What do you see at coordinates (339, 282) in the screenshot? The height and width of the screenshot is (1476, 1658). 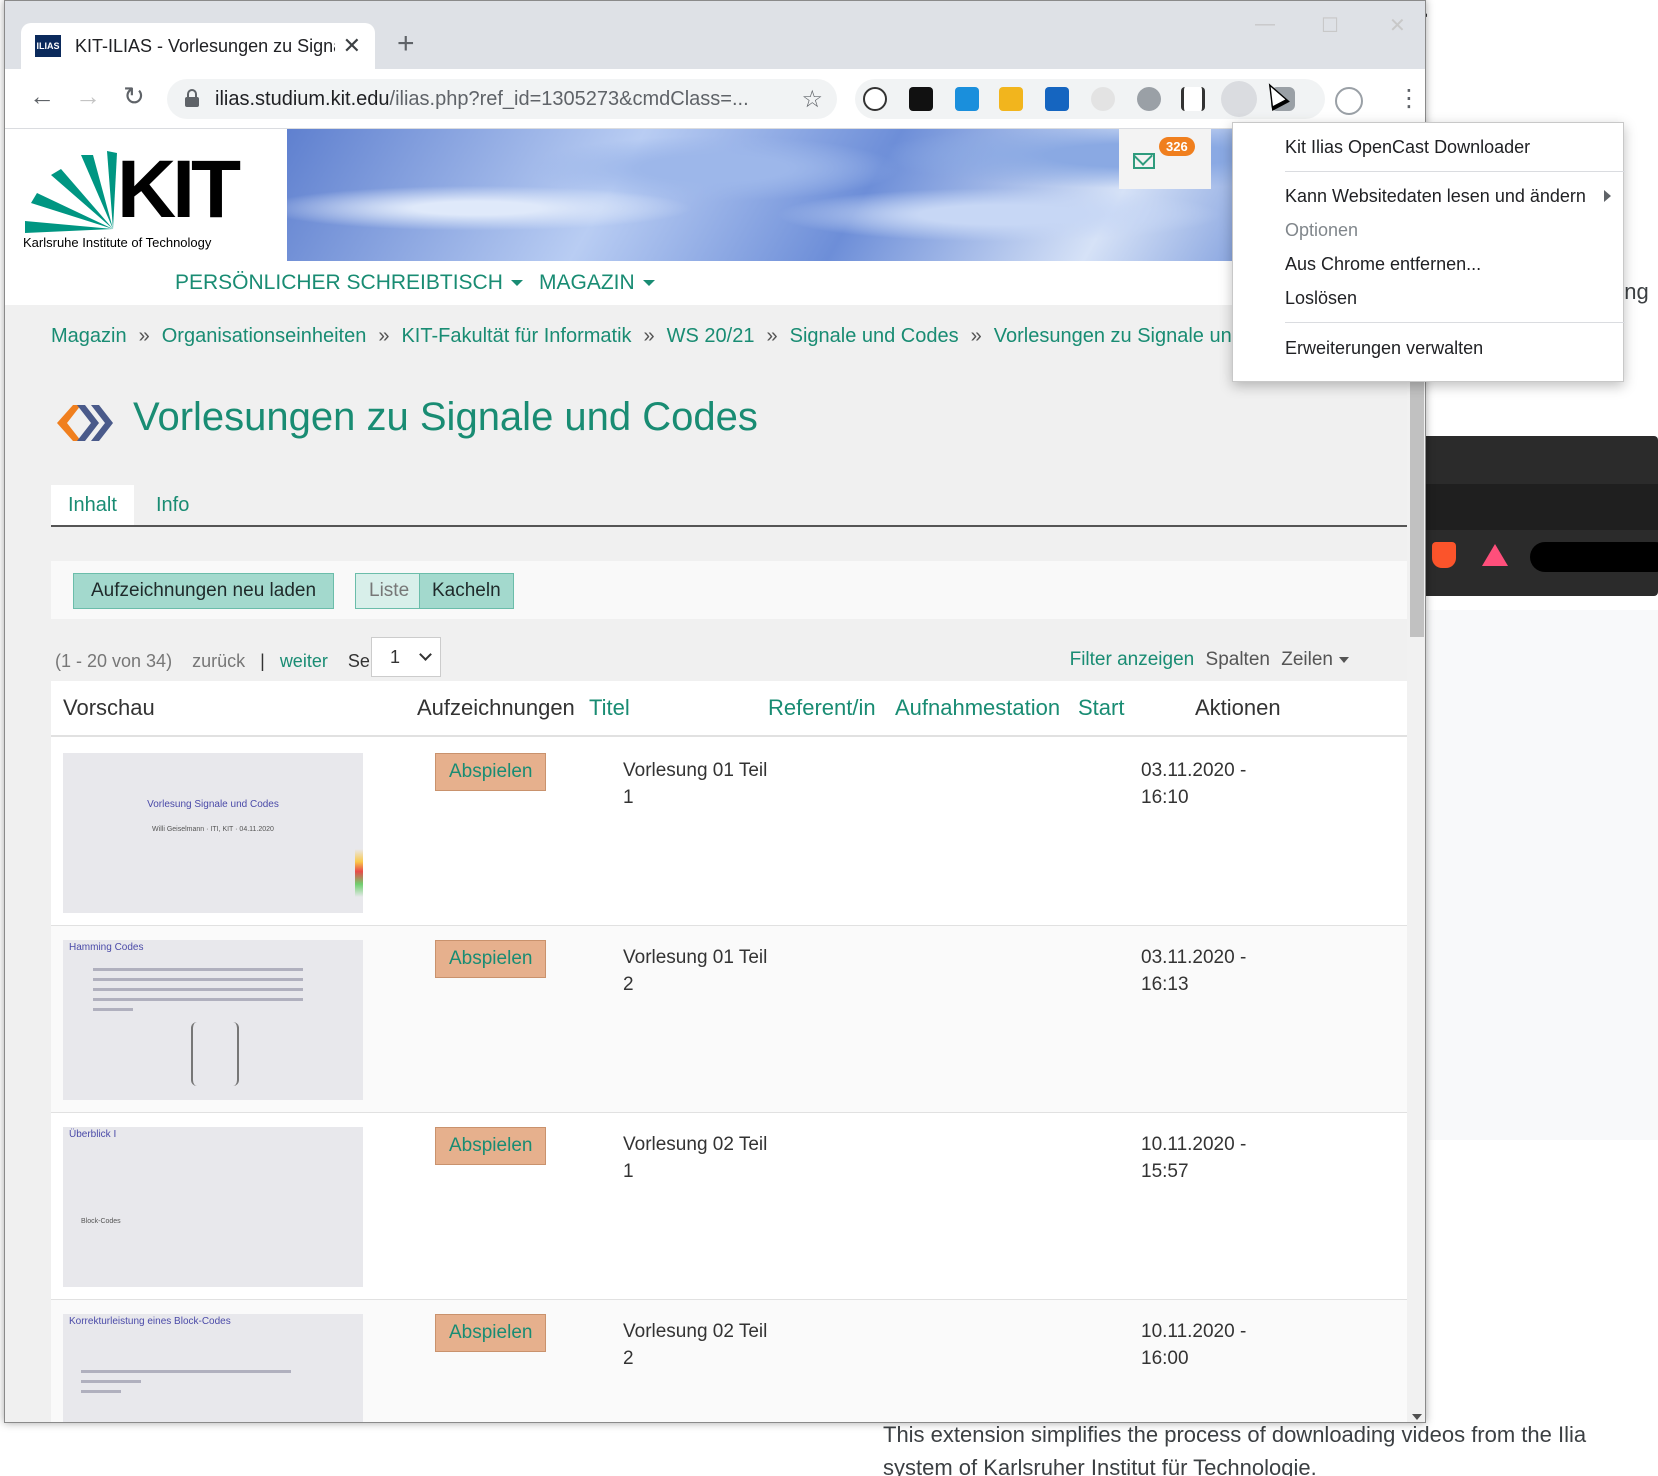 I see `nav-label: PERSÖNLICHER SCHREIBTISCH` at bounding box center [339, 282].